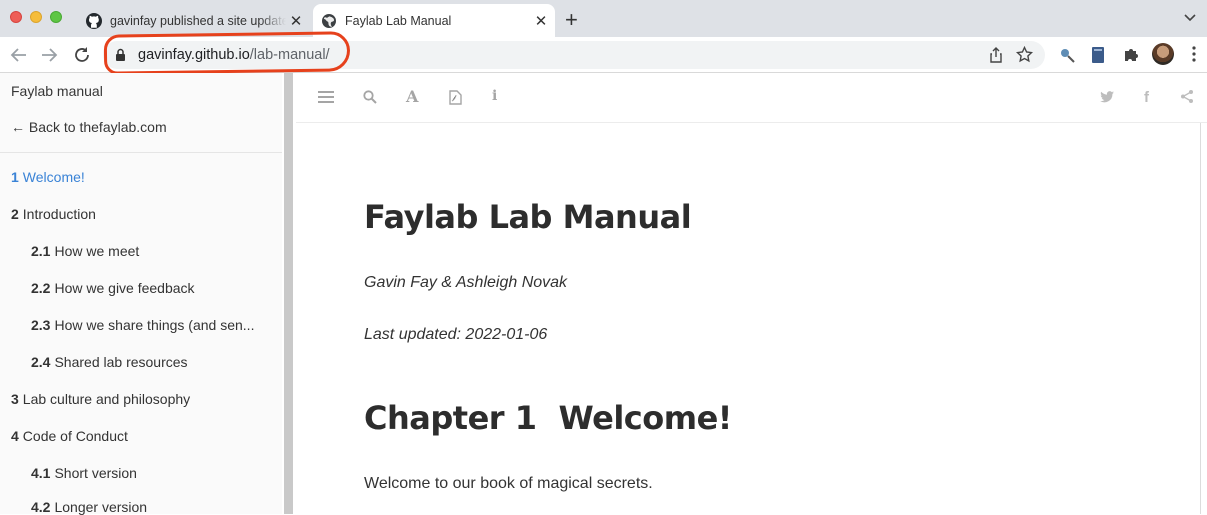 This screenshot has width=1207, height=515. What do you see at coordinates (198, 20) in the screenshot?
I see `tab-title: gavinfay published a site update` at bounding box center [198, 20].